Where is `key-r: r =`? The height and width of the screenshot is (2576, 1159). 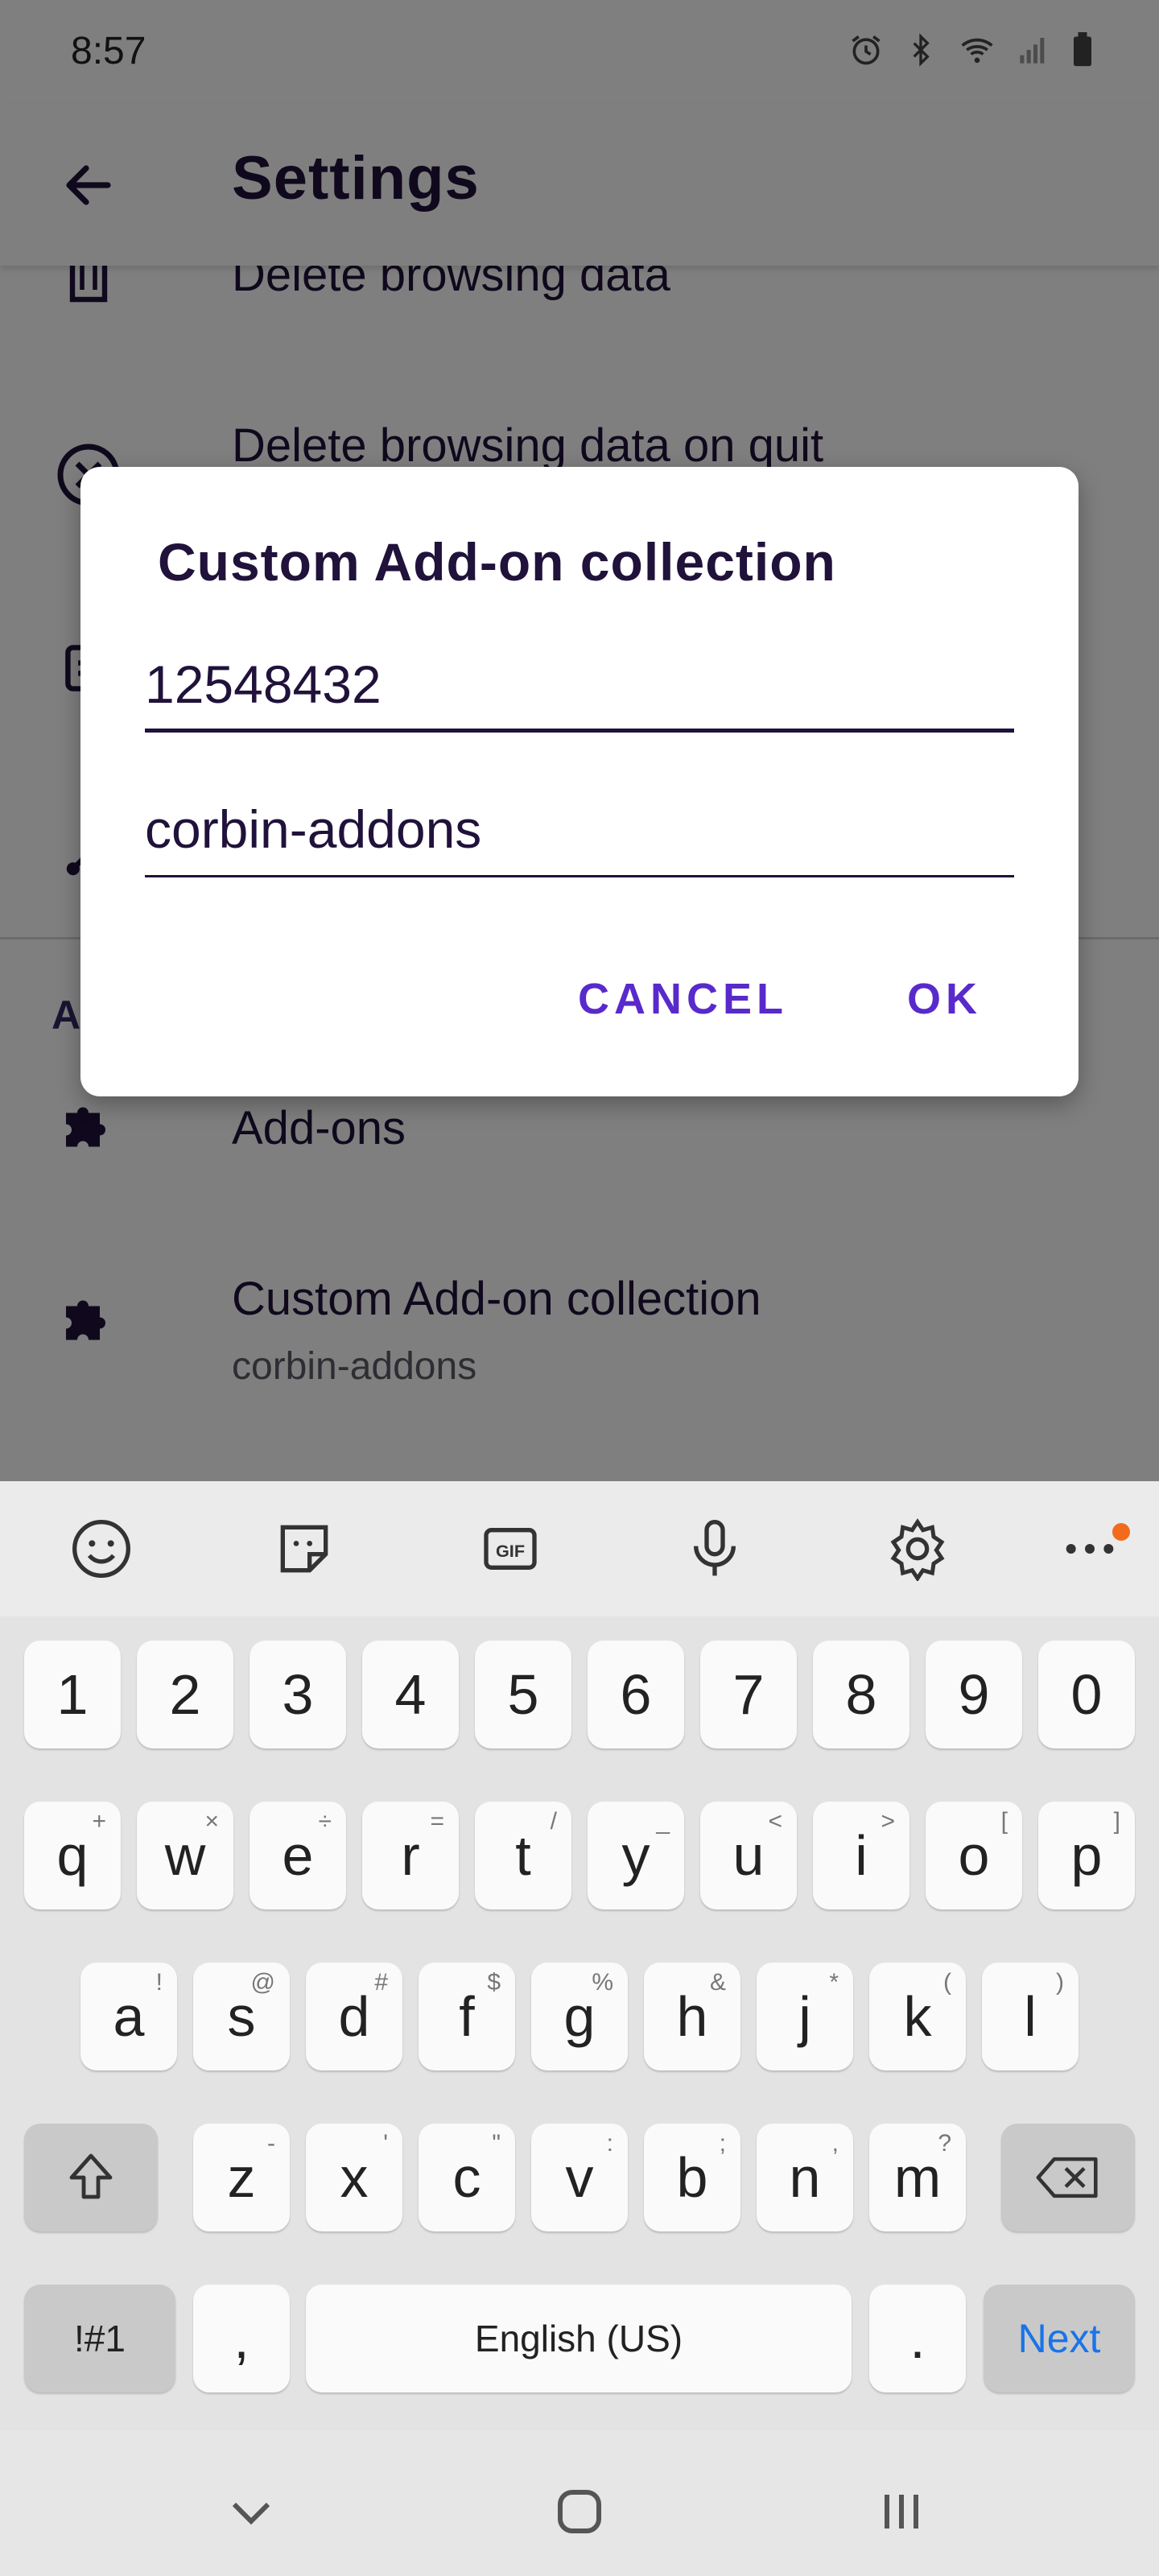 key-r: r = is located at coordinates (410, 1855).